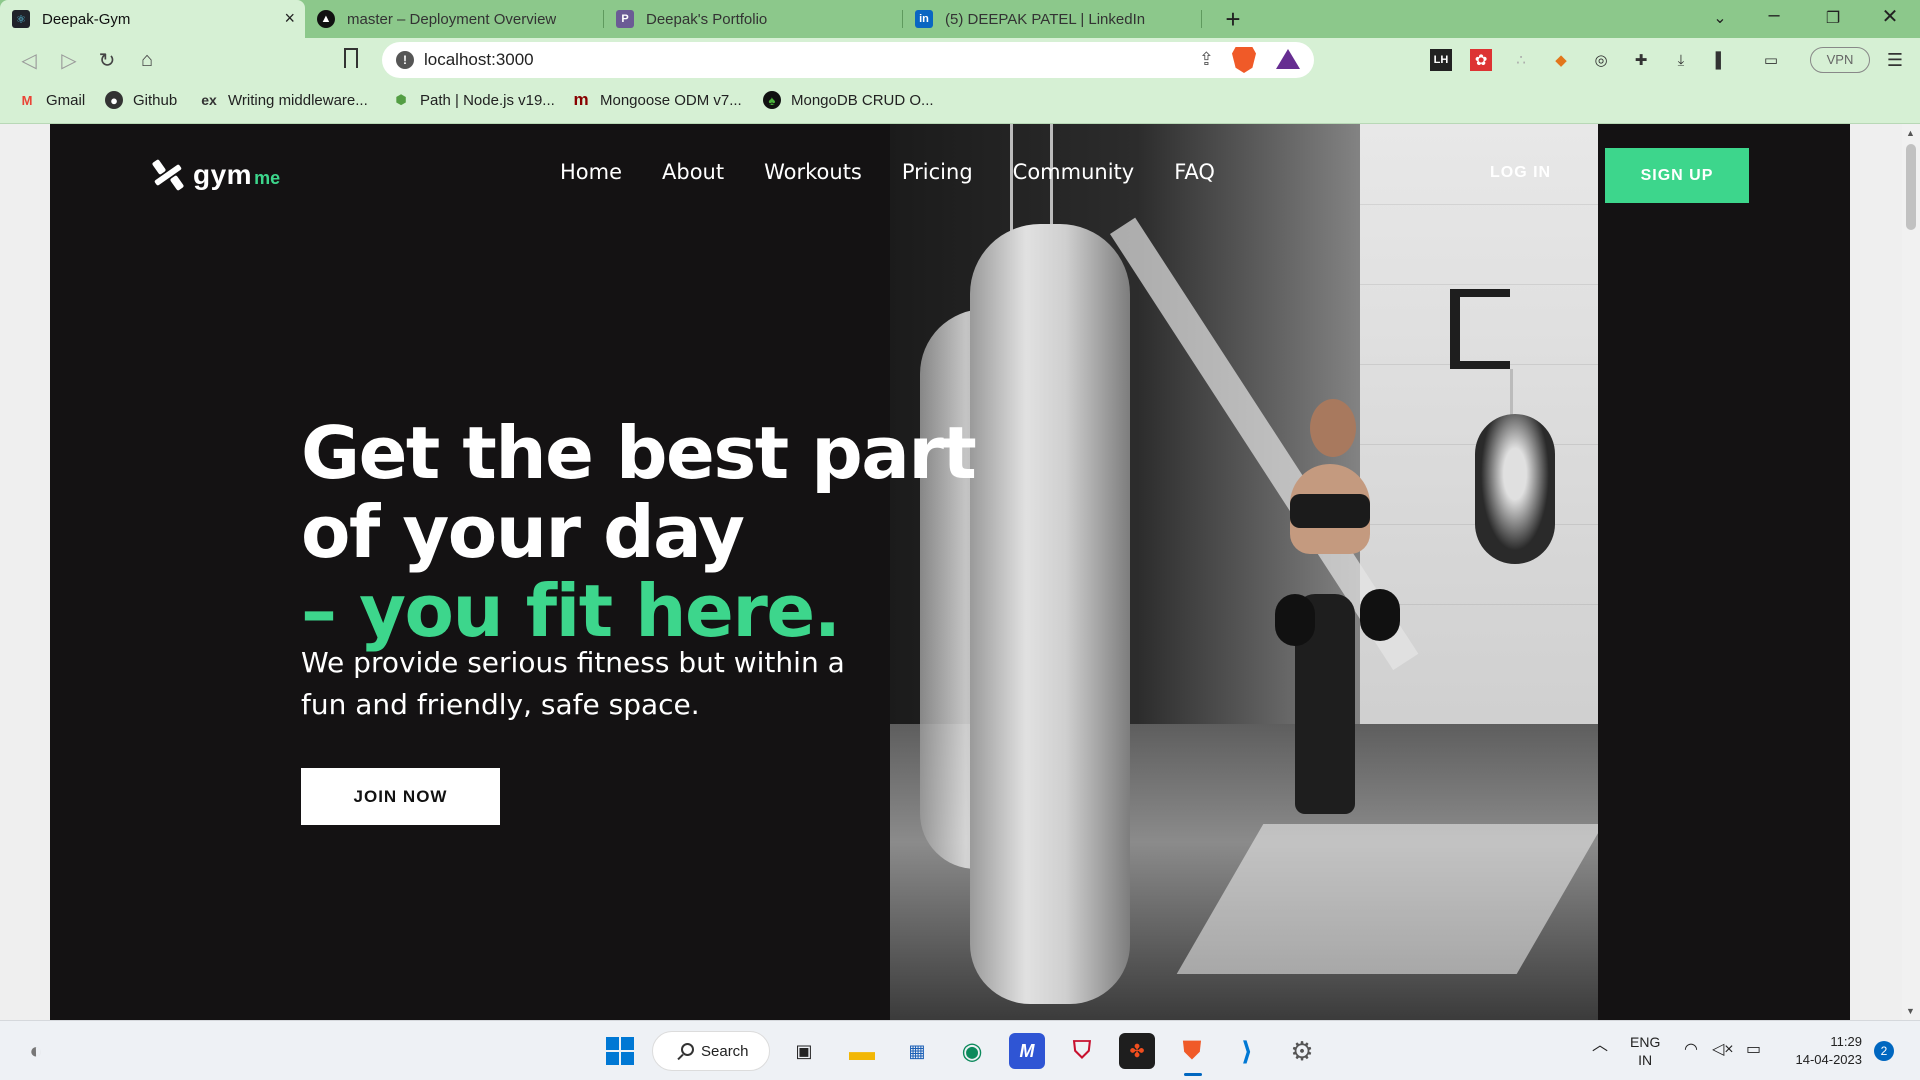 The height and width of the screenshot is (1080, 1920). What do you see at coordinates (1645, 1060) in the screenshot?
I see `region-code: IN` at bounding box center [1645, 1060].